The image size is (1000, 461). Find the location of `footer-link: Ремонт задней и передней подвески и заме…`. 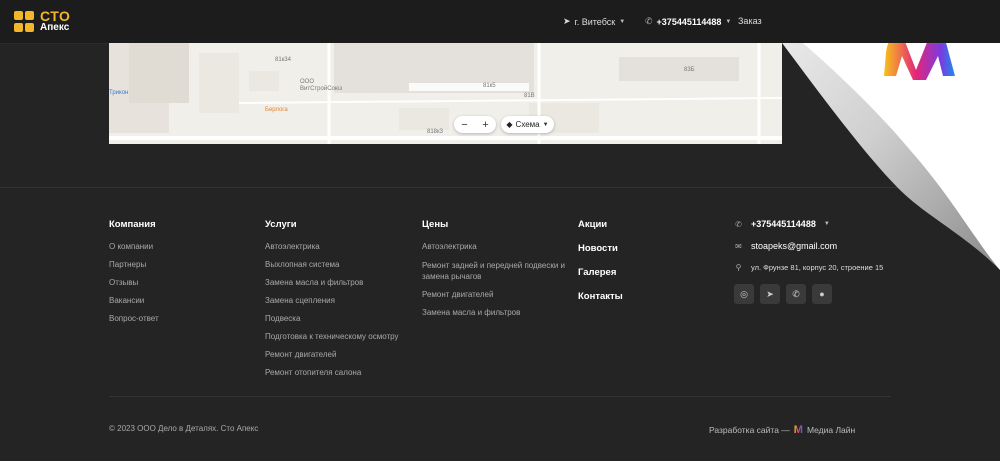

footer-link: Ремонт задней и передней подвески и заме… is located at coordinates (497, 271).